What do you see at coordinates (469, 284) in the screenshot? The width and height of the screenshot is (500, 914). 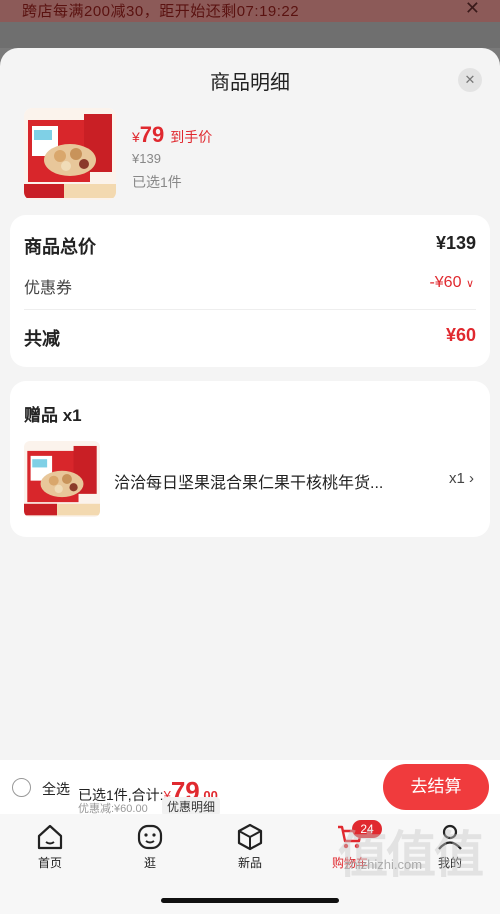 I see `chevron-down-icon: ∨` at bounding box center [469, 284].